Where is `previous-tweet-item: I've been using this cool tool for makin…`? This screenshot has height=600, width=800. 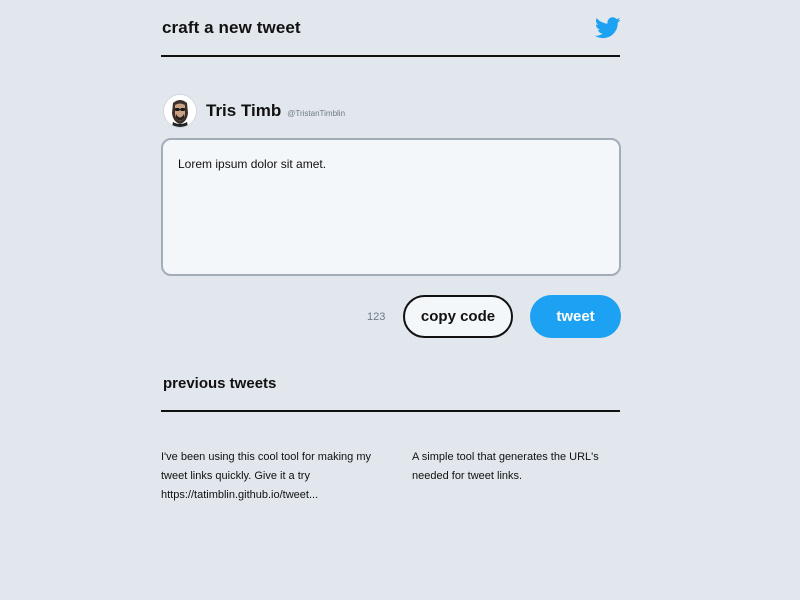
previous-tweet-item: I've been using this cool tool for makin… is located at coordinates (268, 476).